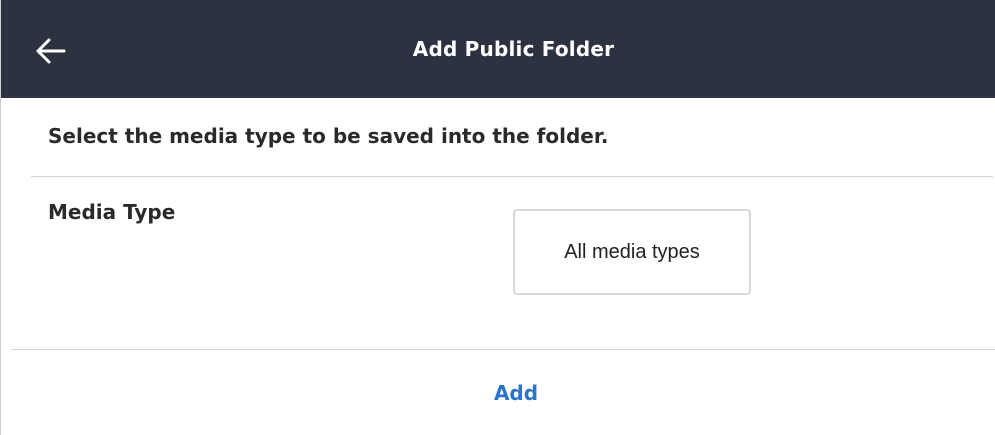 Image resolution: width=995 pixels, height=435 pixels. I want to click on page-title: Add Public Folder, so click(513, 49).